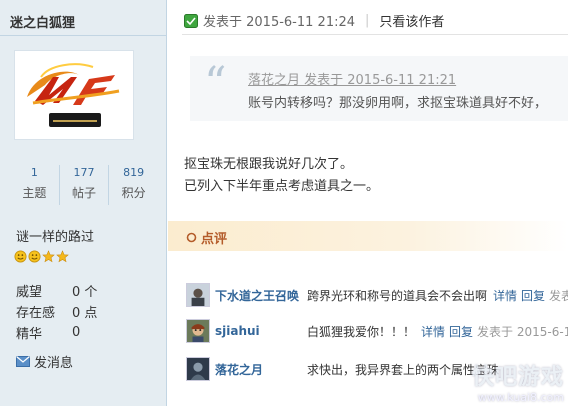  What do you see at coordinates (55, 237) in the screenshot?
I see `author-motto: 谜一样的路过` at bounding box center [55, 237].